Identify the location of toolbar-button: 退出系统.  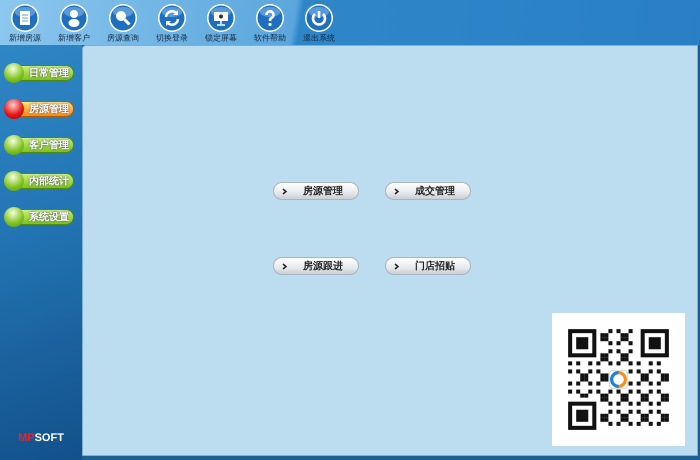
(319, 23).